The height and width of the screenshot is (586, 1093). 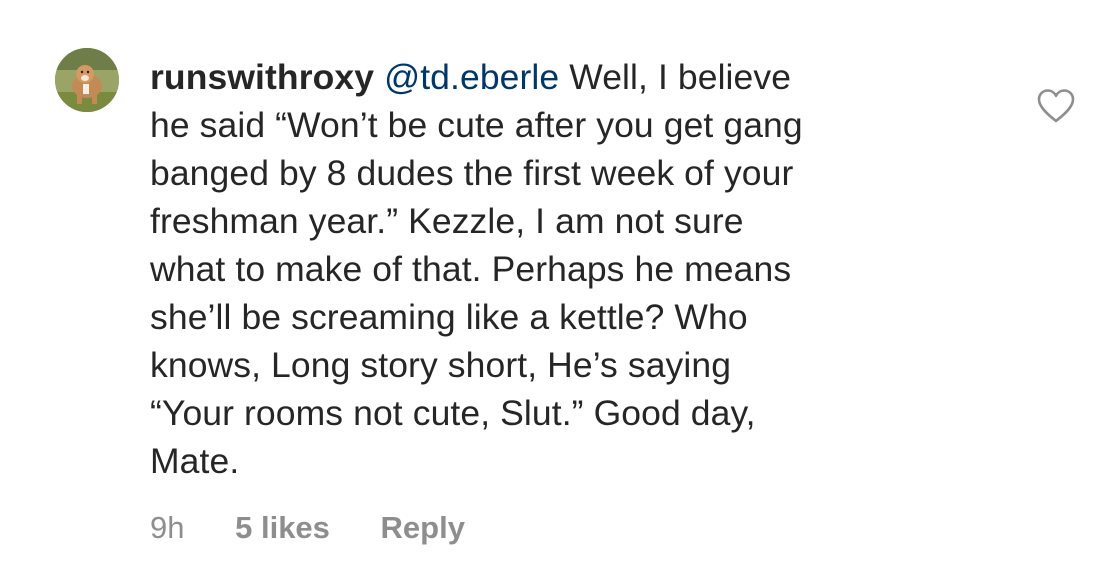 I want to click on comment-meta: 9h 5 likes Reply, so click(x=307, y=528).